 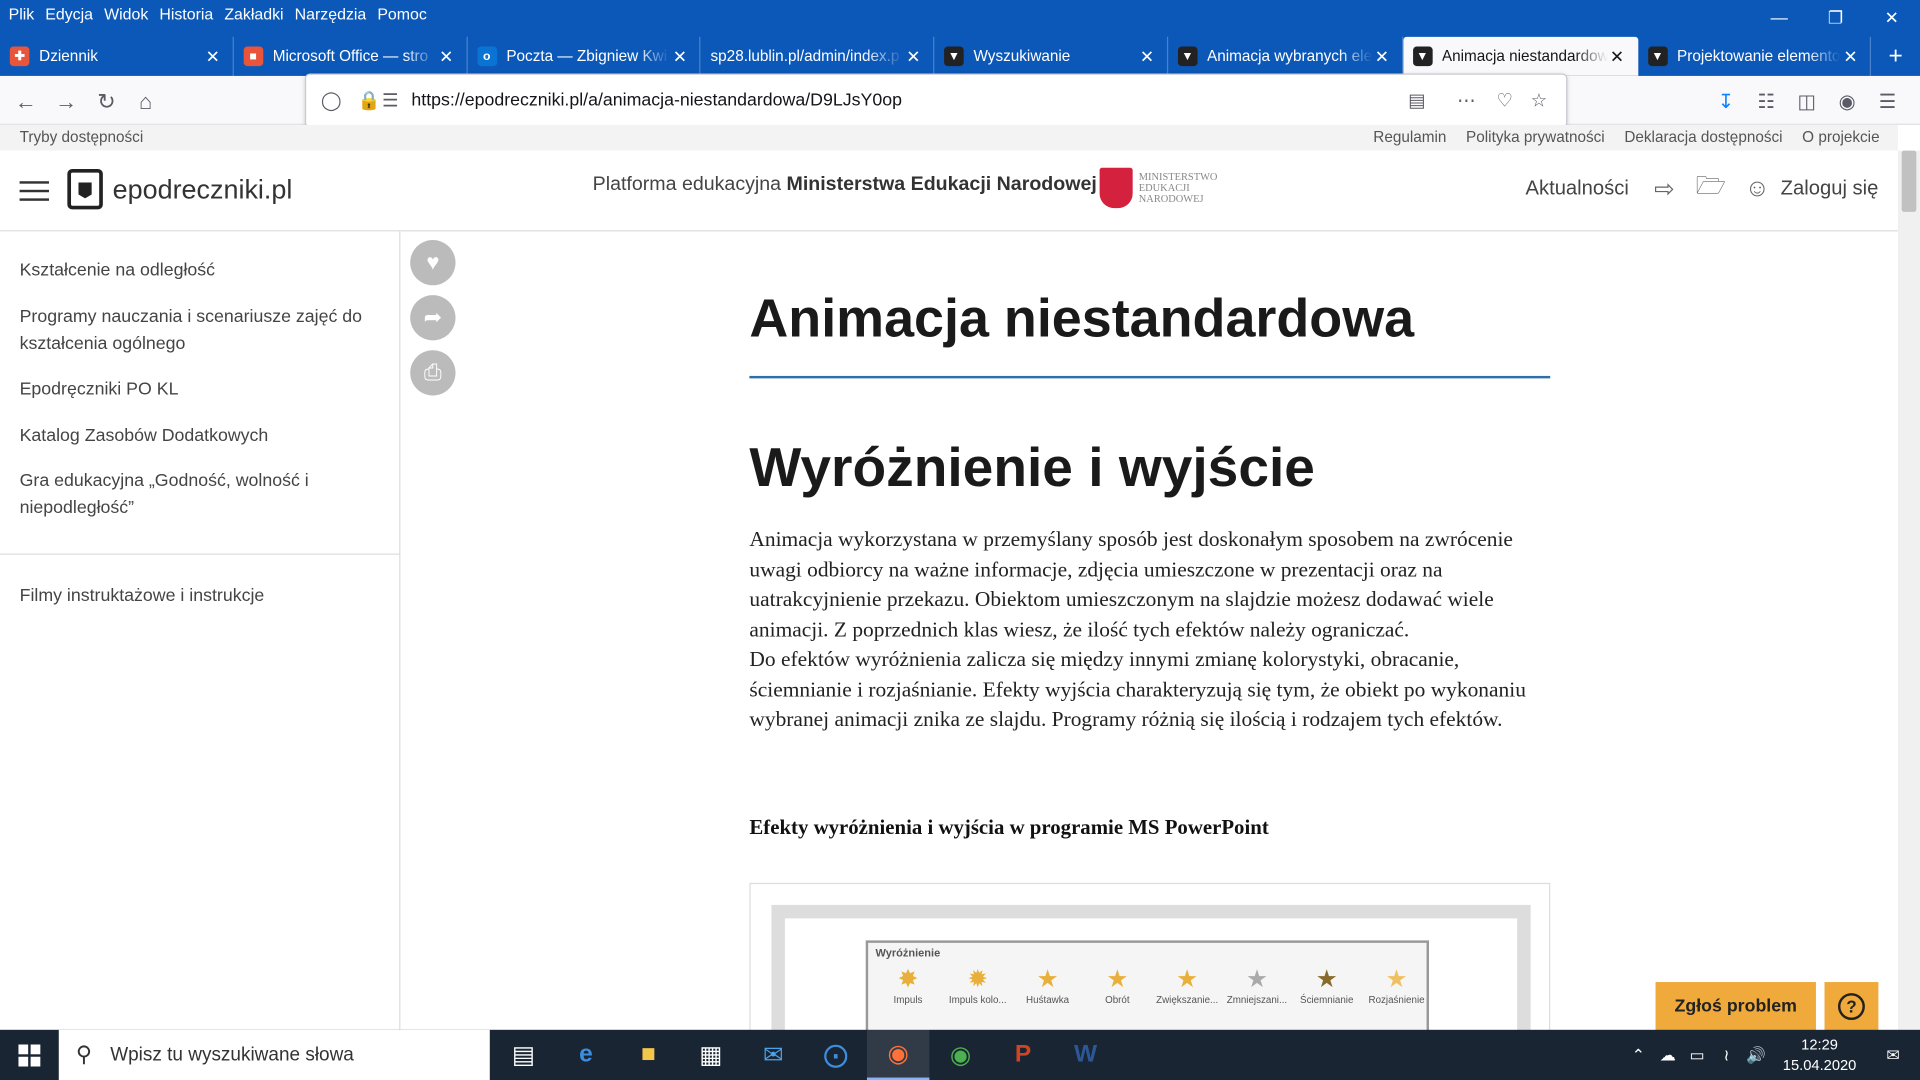 What do you see at coordinates (1909, 181) in the screenshot?
I see `scrollbar-thumb` at bounding box center [1909, 181].